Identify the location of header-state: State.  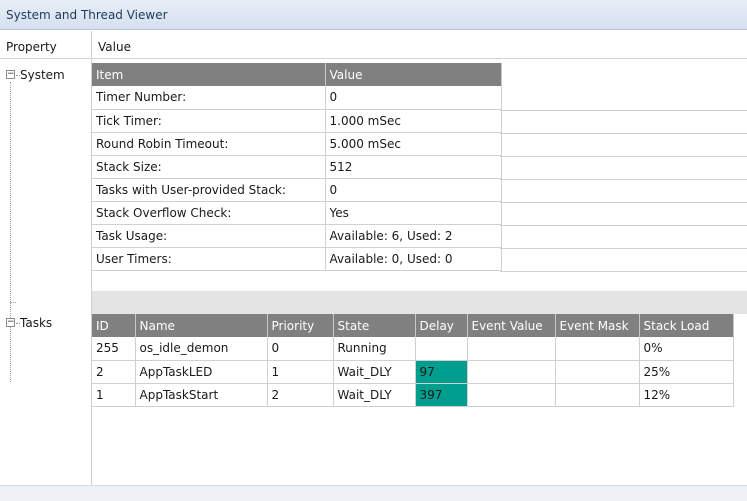
(374, 325).